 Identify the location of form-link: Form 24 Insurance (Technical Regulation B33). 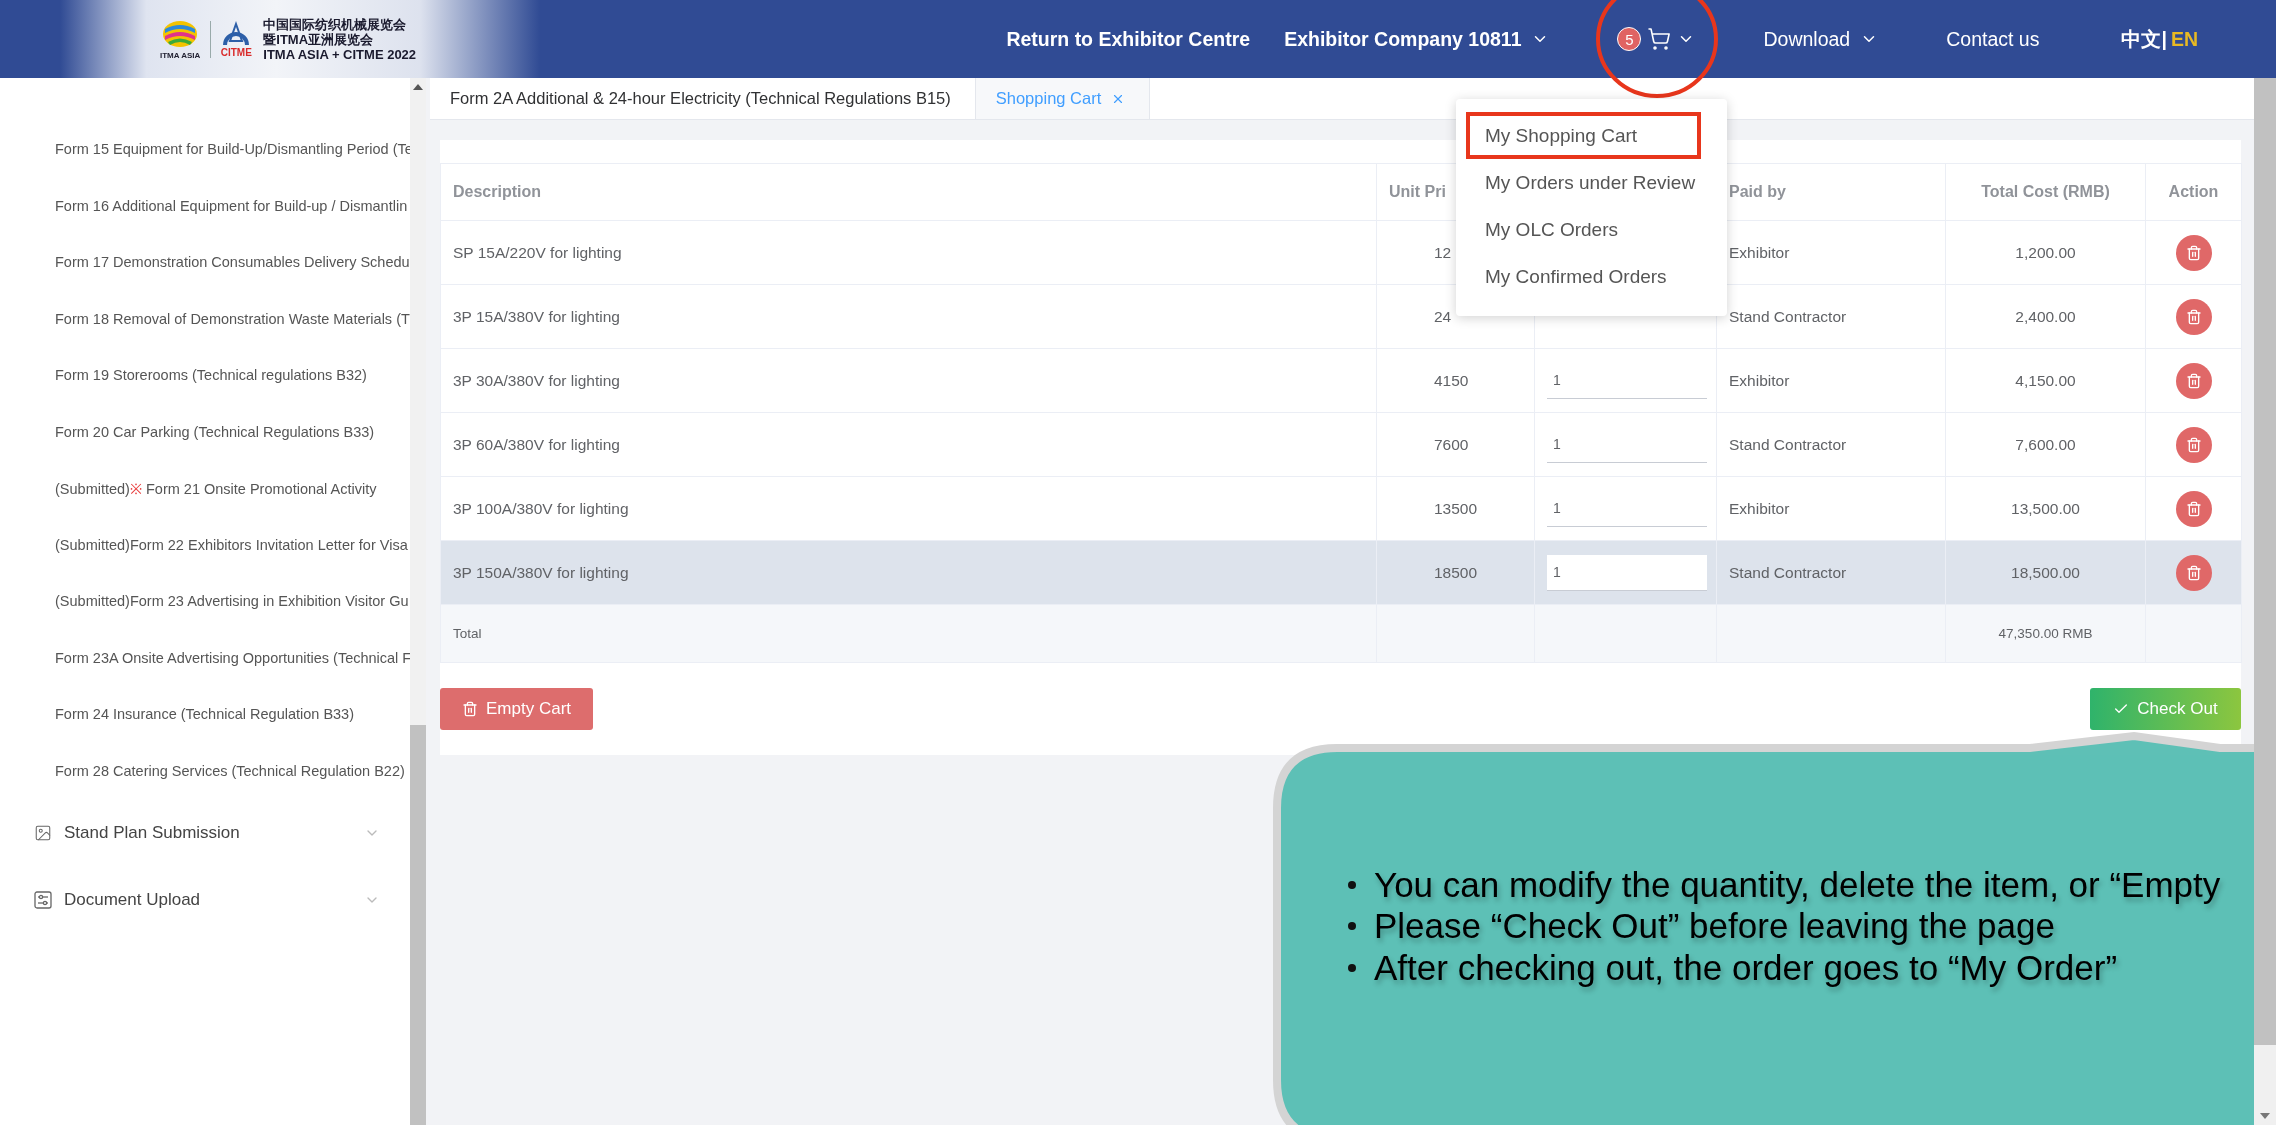
(205, 714).